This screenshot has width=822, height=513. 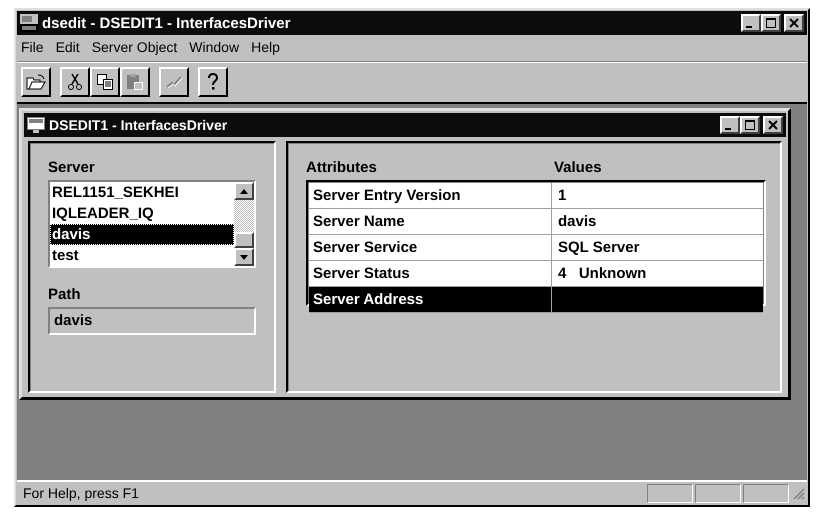 I want to click on table-cell-text: davis, so click(x=577, y=222).